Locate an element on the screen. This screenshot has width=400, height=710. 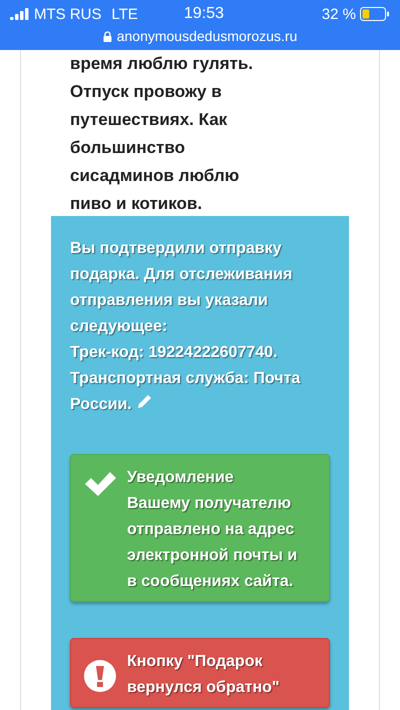
battery-percent: 32 % is located at coordinates (339, 14).